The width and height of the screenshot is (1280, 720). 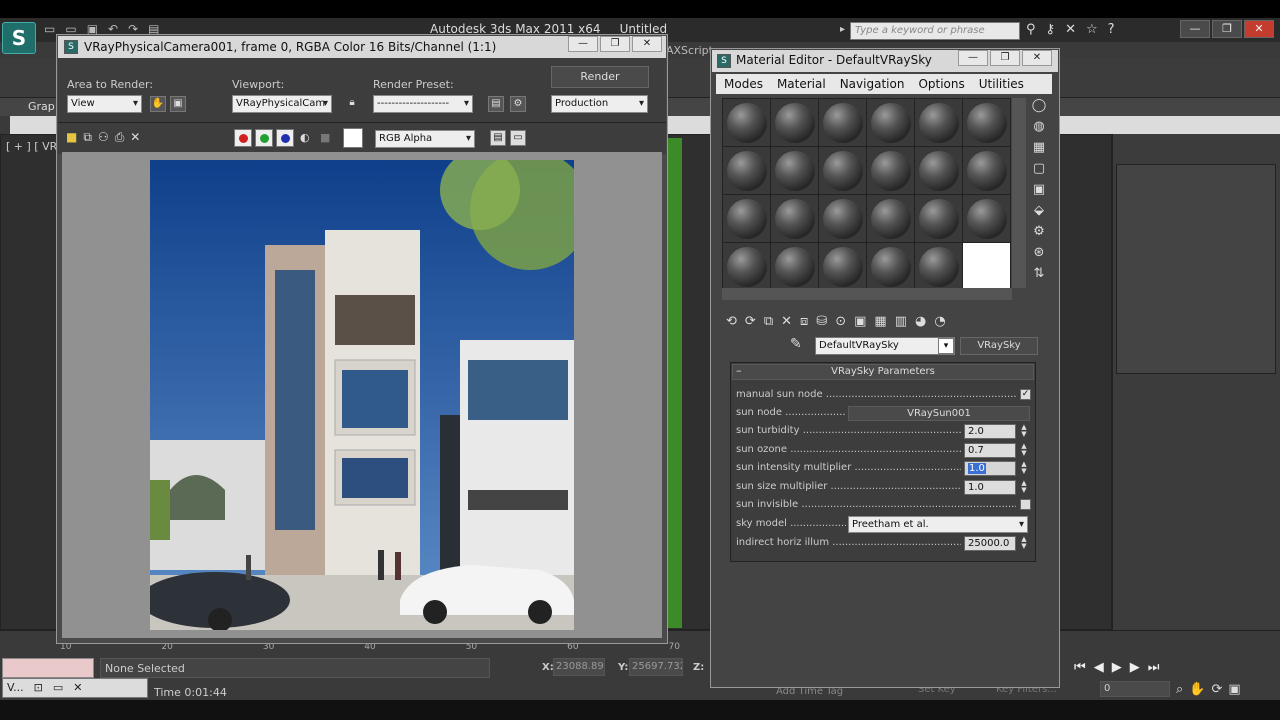 What do you see at coordinates (71, 137) in the screenshot?
I see `save-image-icon: ■` at bounding box center [71, 137].